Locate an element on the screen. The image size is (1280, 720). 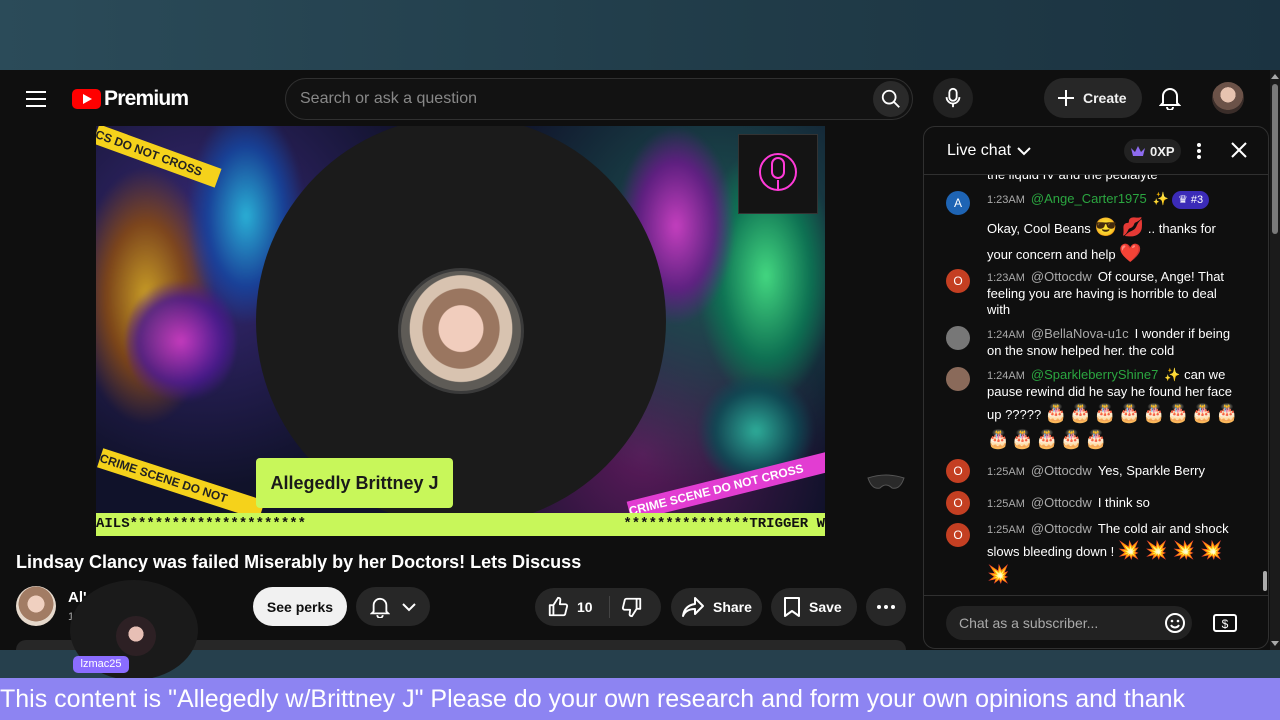
live-chat-header: Live chat 0XP is located at coordinates (1096, 151).